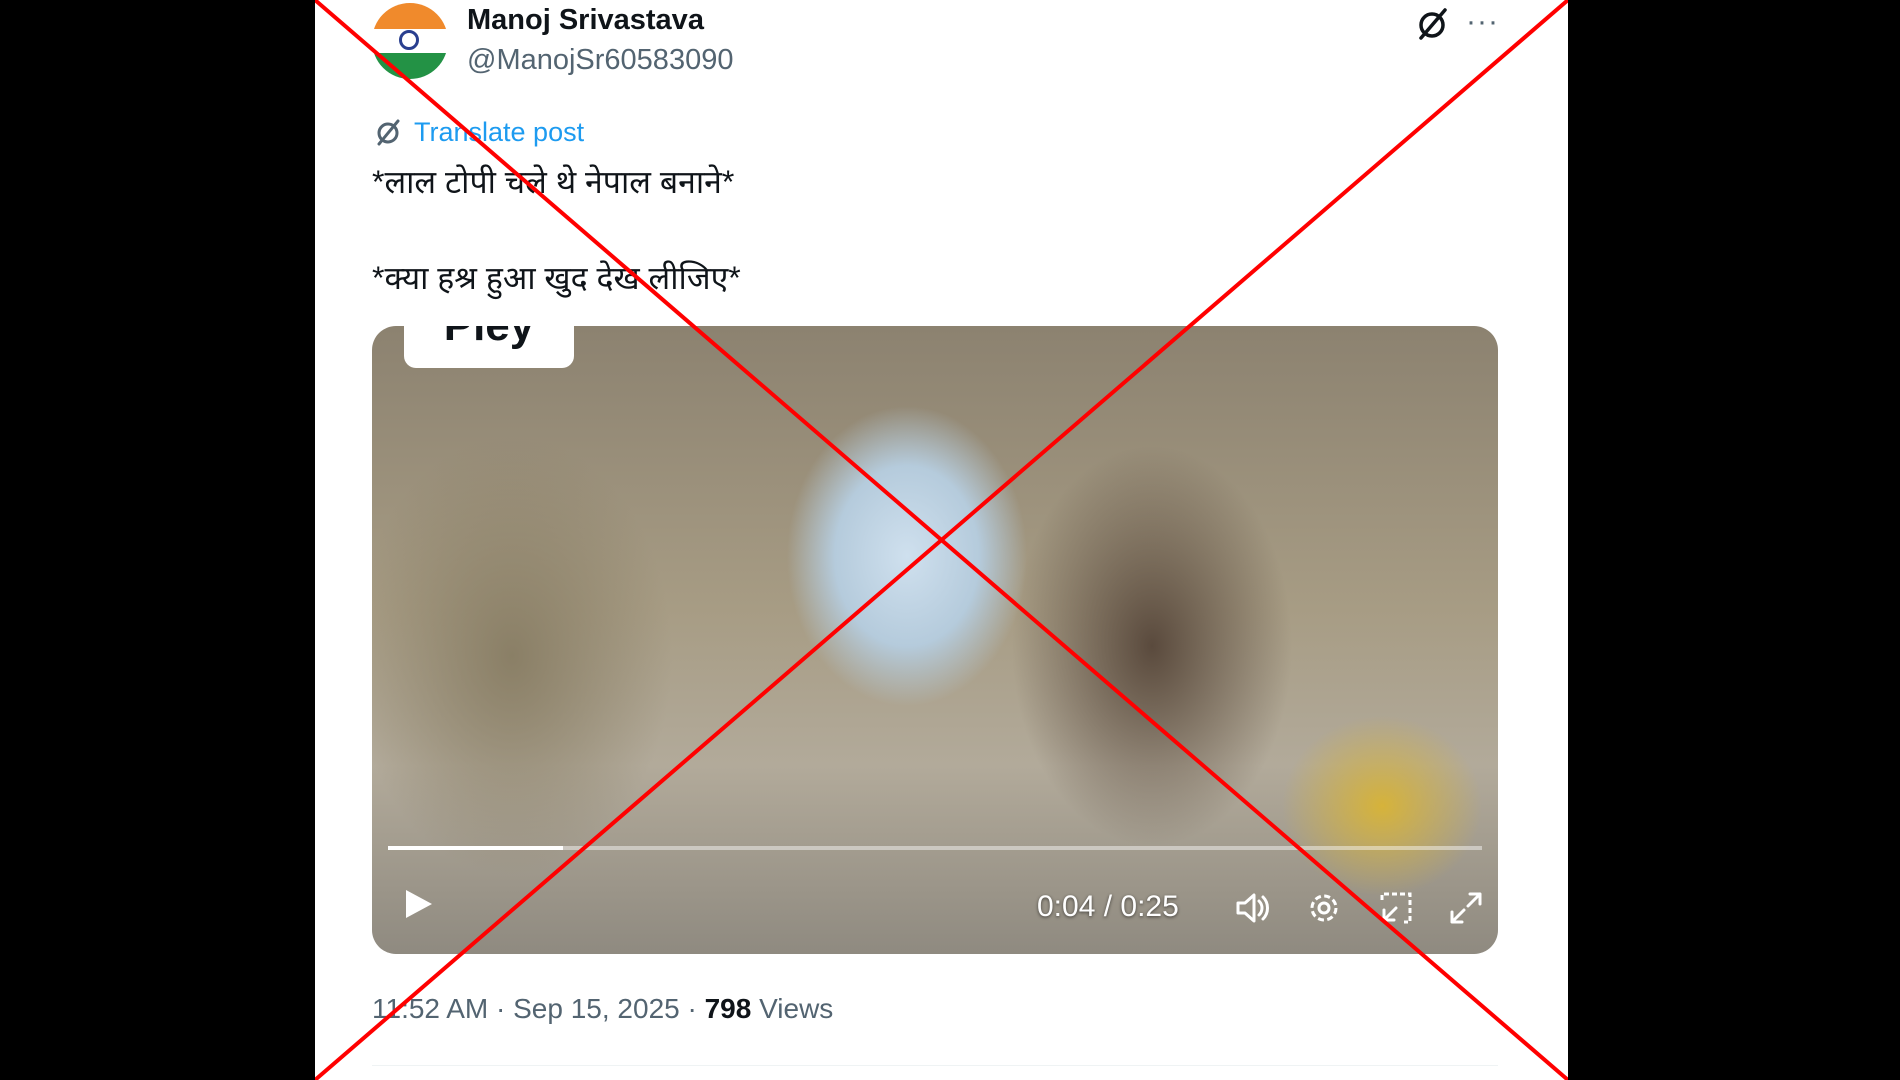  I want to click on picture-in-picture-icon, so click(1396, 908).